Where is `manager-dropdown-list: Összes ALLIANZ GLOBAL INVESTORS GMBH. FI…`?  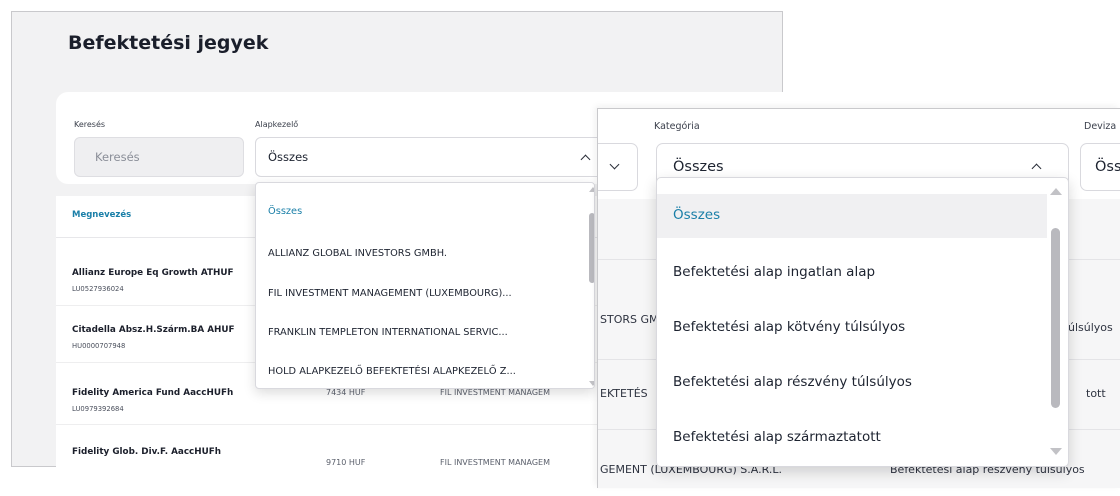
manager-dropdown-list: Összes ALLIANZ GLOBAL INVESTORS GMBH. FI… is located at coordinates (425, 285).